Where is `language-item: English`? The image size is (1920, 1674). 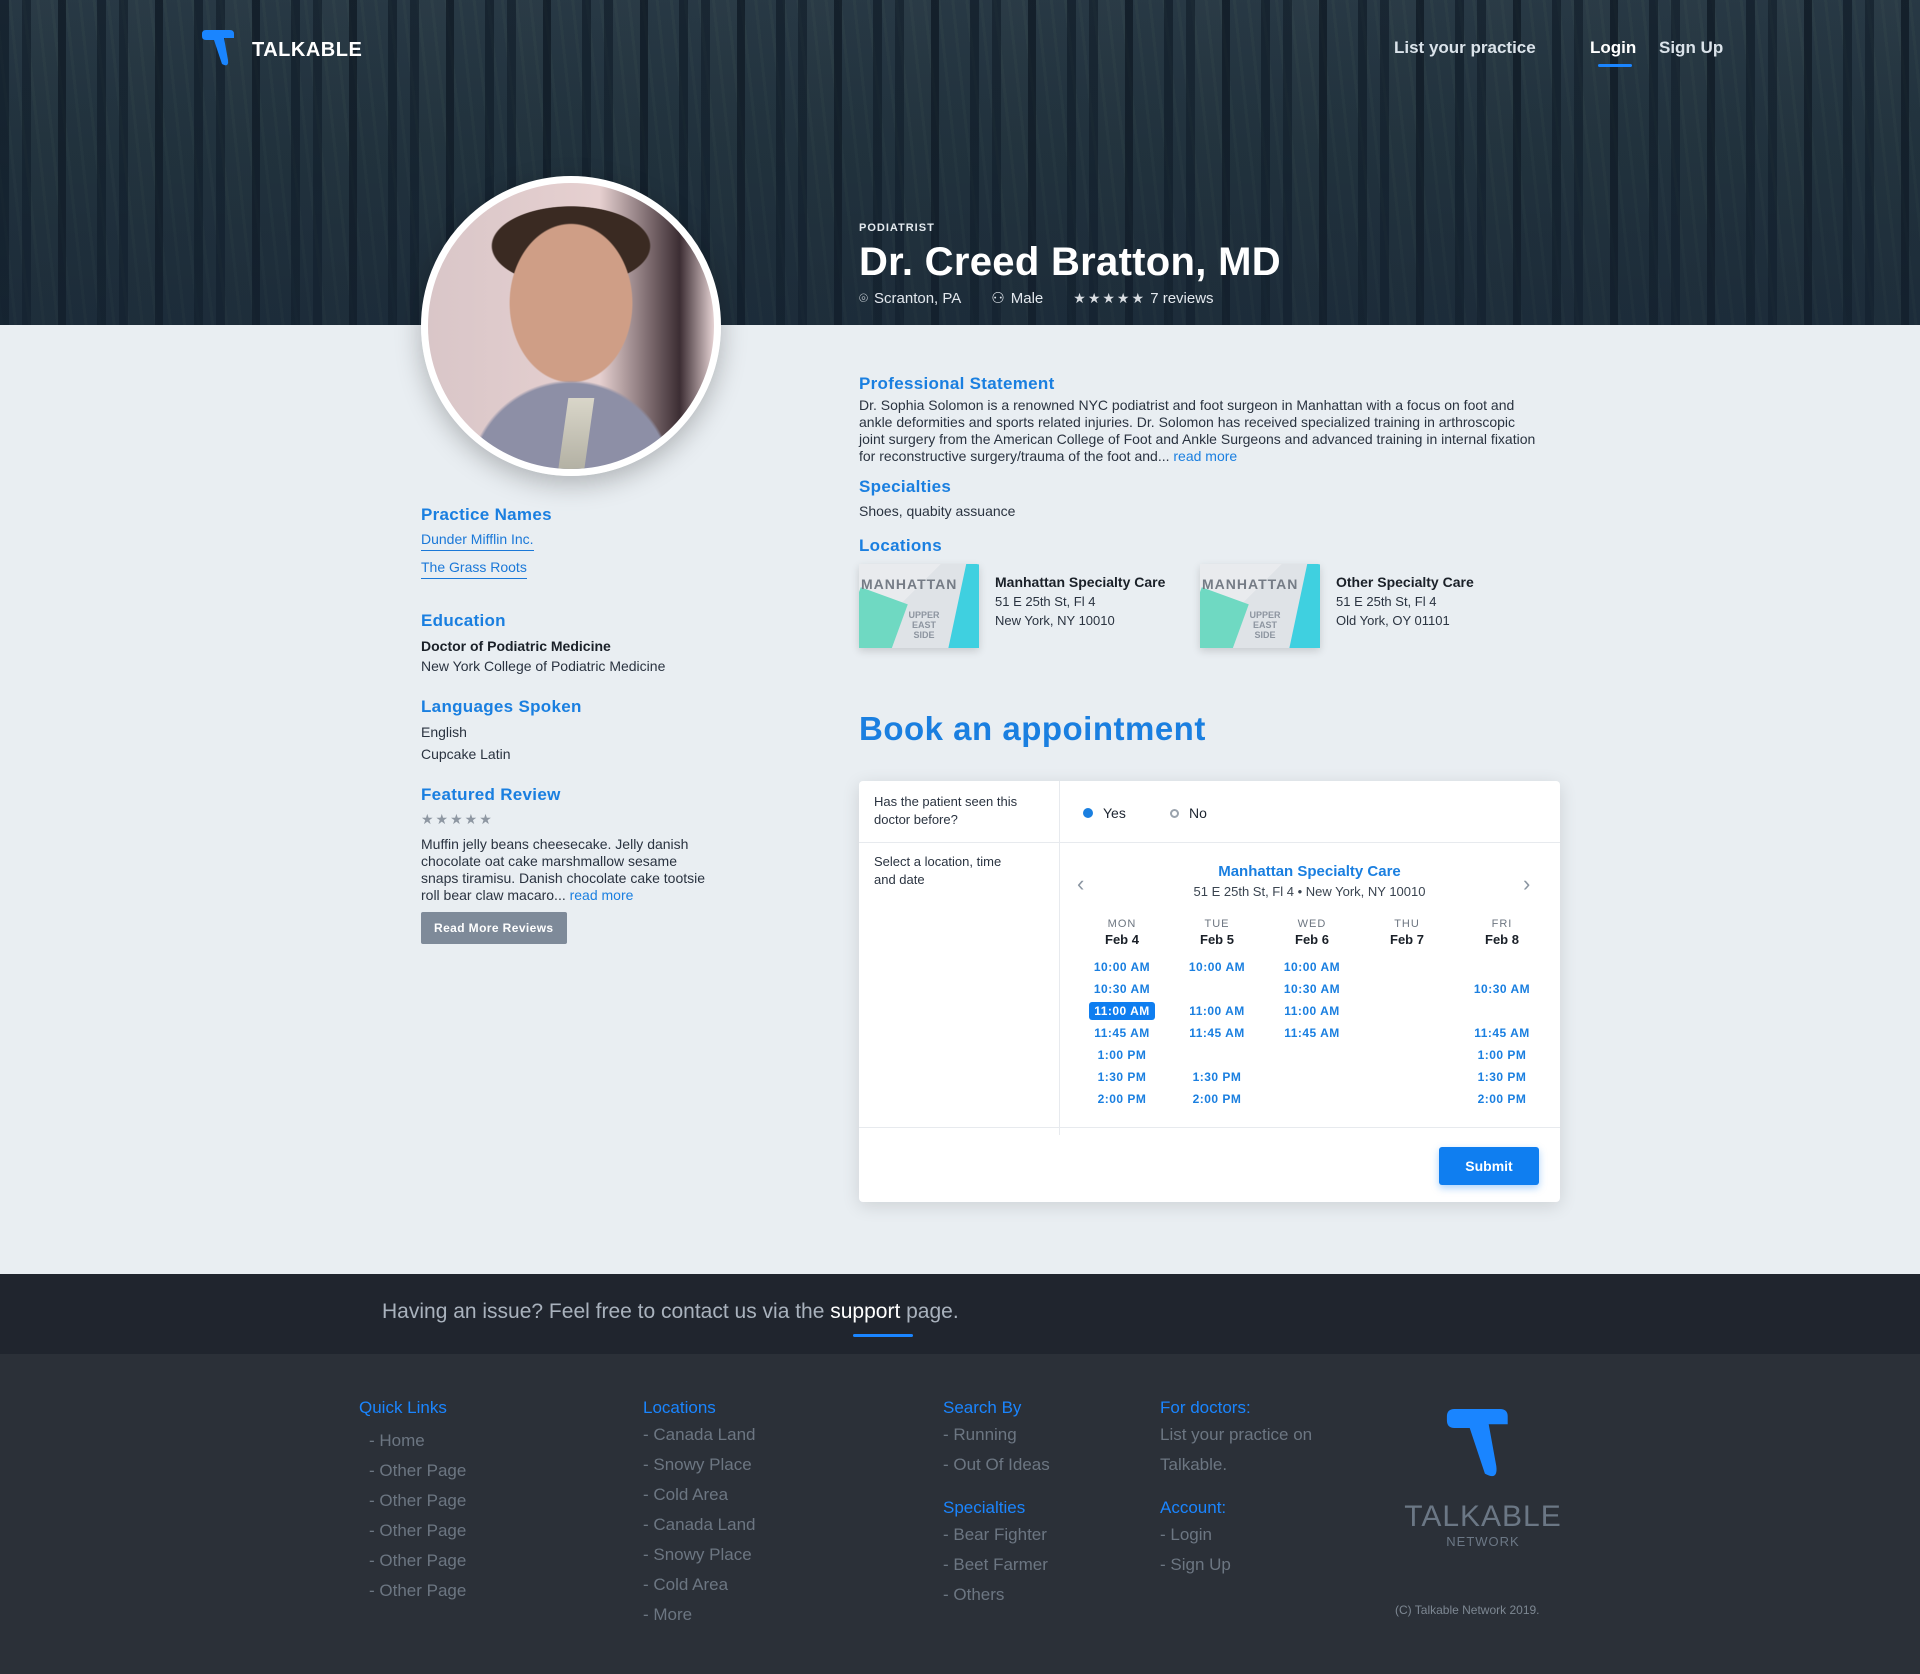 language-item: English is located at coordinates (444, 732).